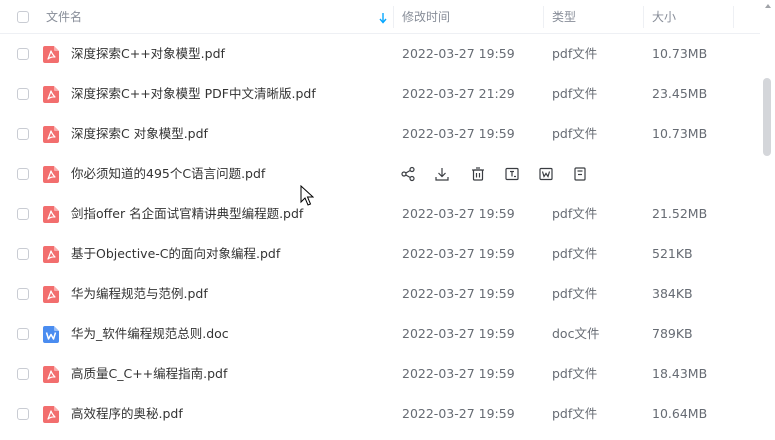 The image size is (775, 440). I want to click on column-header-size: 大小, so click(664, 17).